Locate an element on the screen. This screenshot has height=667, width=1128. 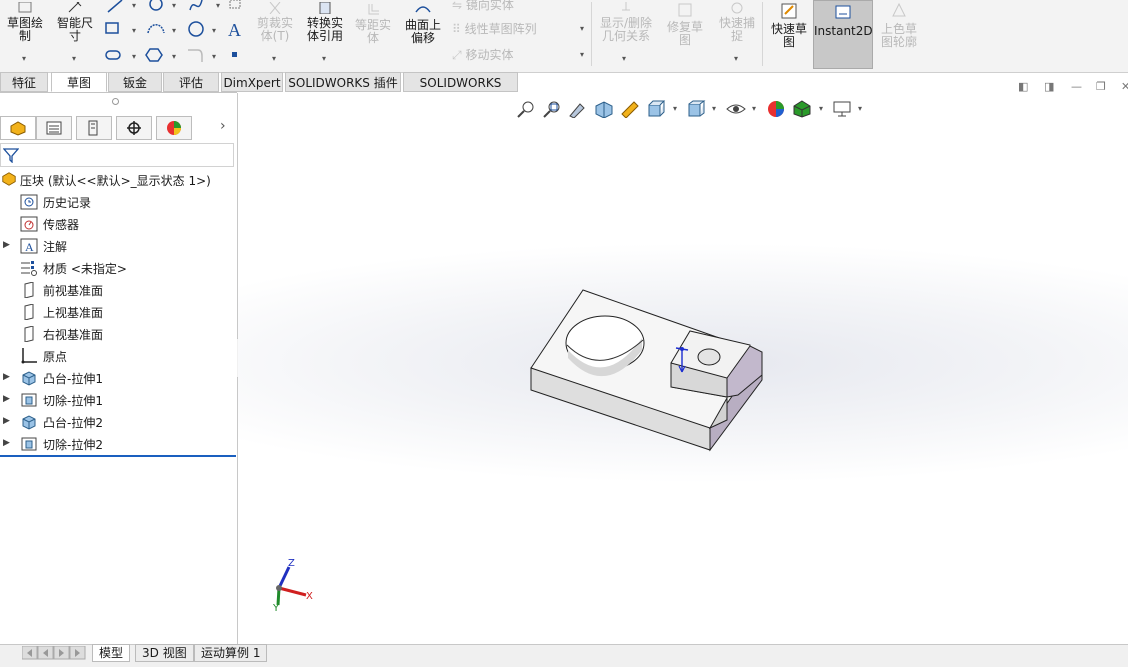
tab-solidworks-addins: SOLIDWORKS 插件 is located at coordinates (343, 82).